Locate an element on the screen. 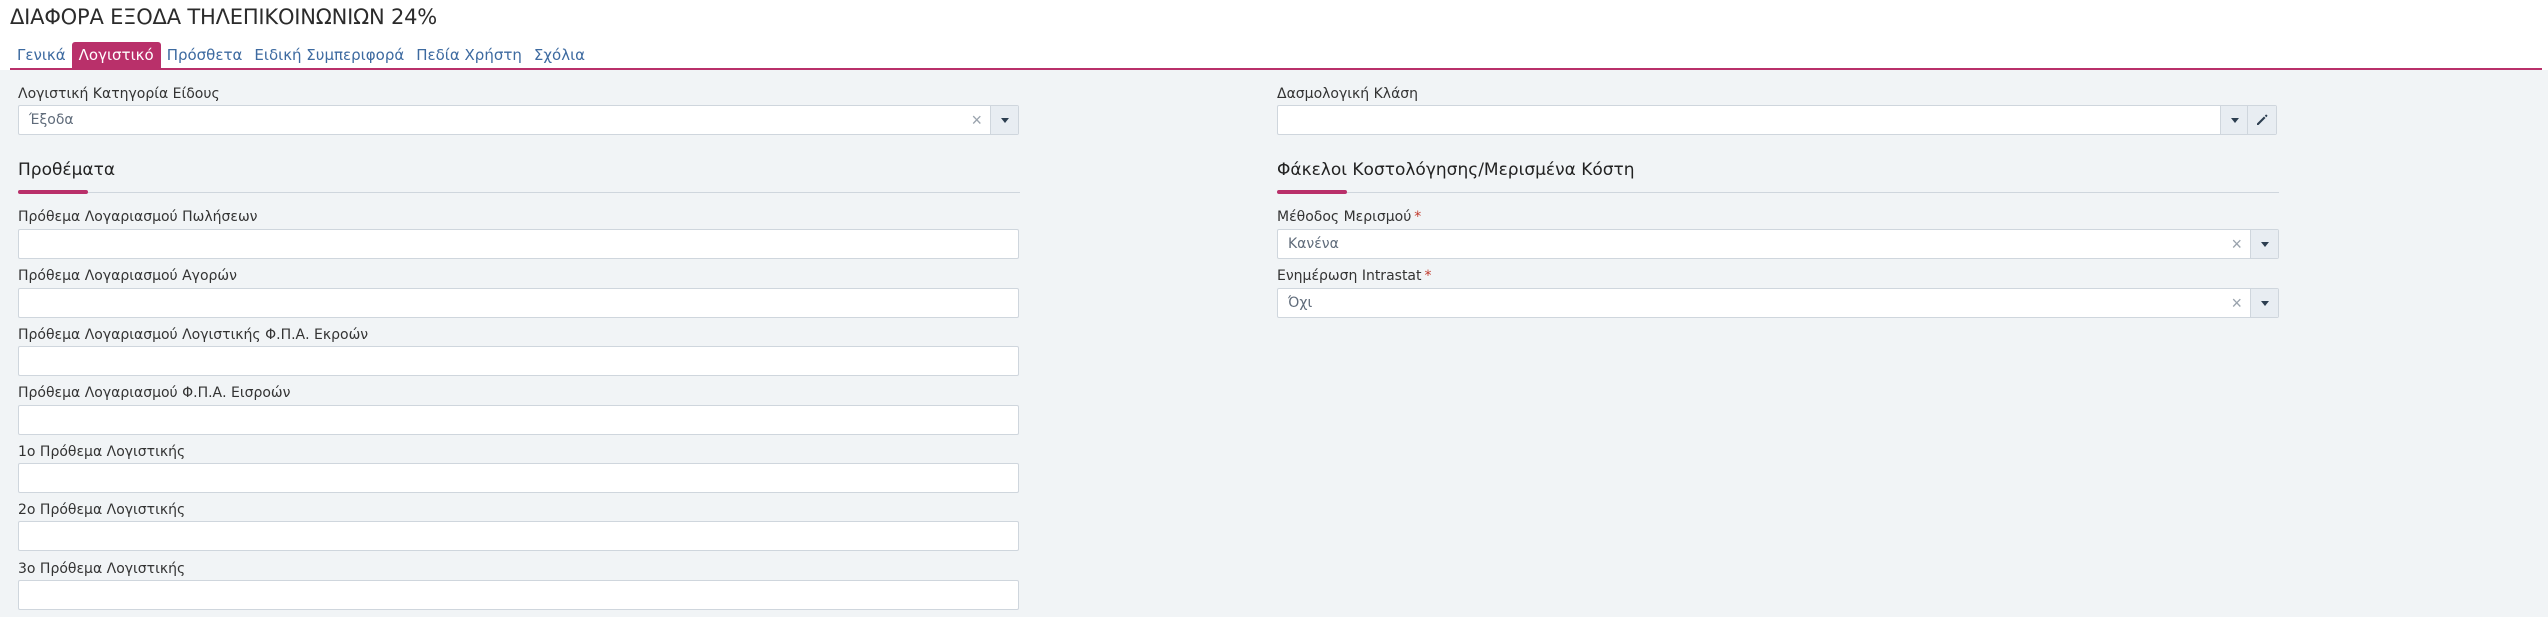 The image size is (2548, 617). allocation-method-label: Μέθοδος Μερισμού * is located at coordinates (1349, 217).